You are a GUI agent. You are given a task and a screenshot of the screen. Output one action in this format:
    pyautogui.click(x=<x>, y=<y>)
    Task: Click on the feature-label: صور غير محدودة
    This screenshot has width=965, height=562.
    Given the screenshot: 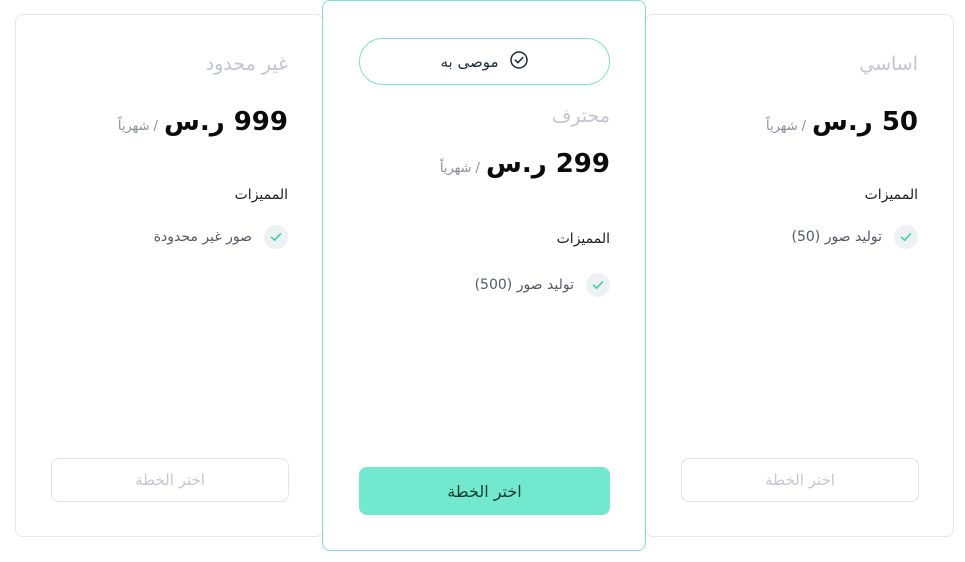 What is the action you would take?
    pyautogui.click(x=202, y=237)
    